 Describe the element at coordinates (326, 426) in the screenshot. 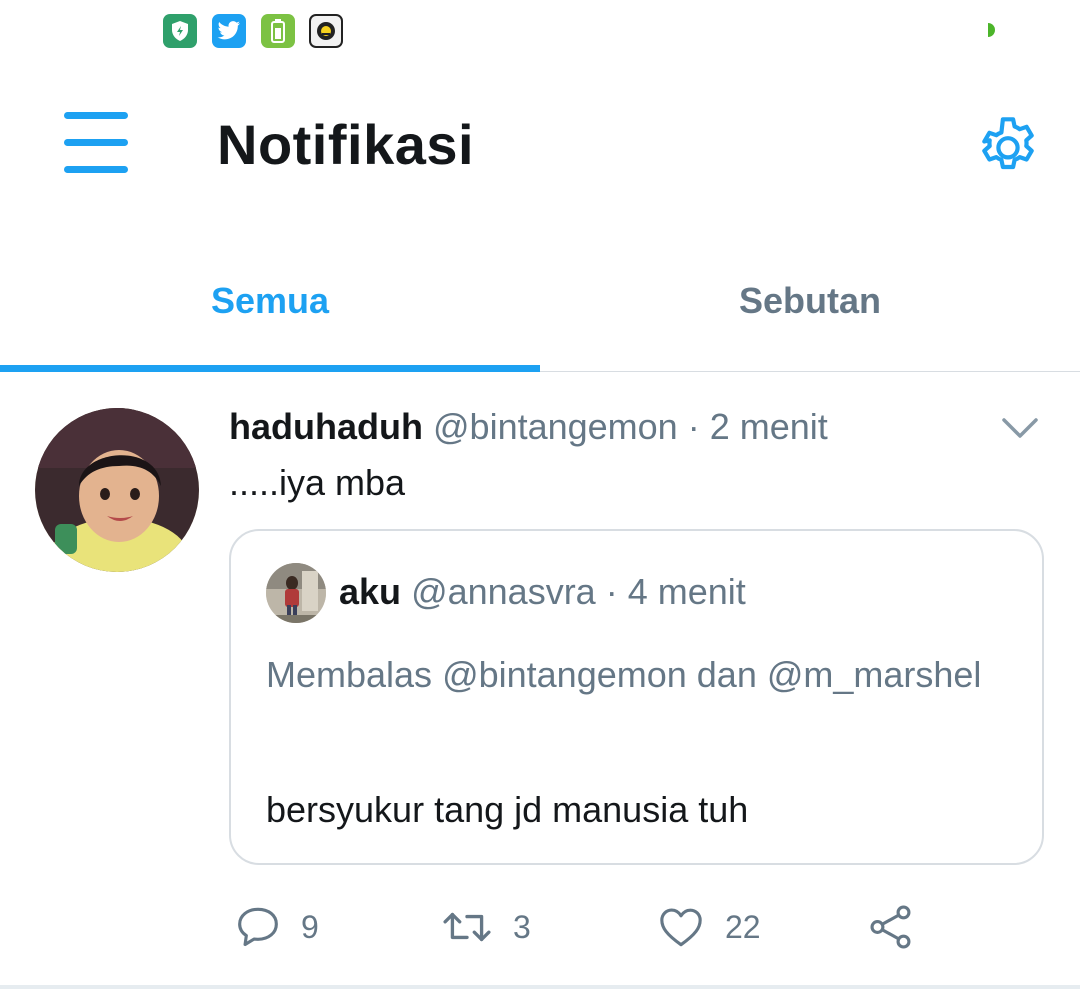

I see `author-name: haduhaduh` at that location.